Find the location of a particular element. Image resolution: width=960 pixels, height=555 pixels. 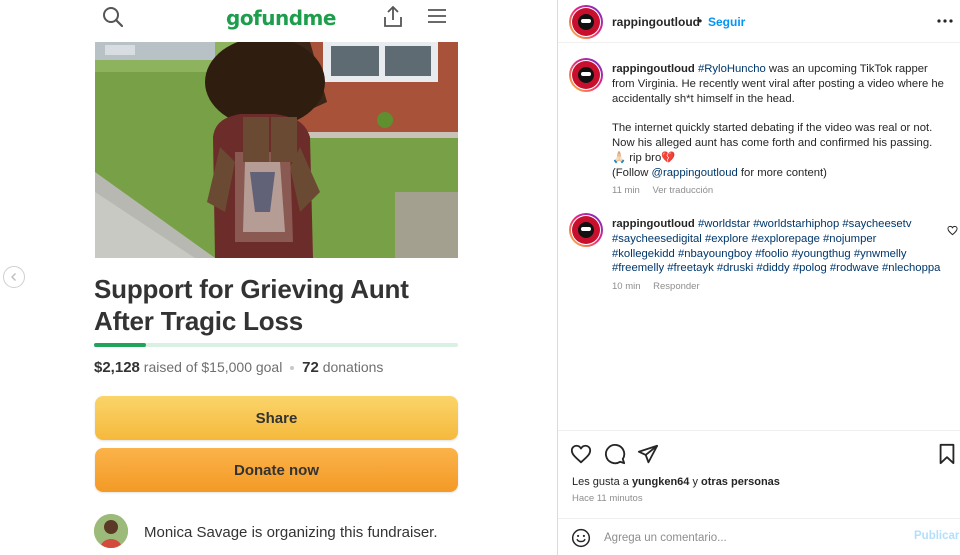

likes-summary: Les gusta a yungken64 y otras personas is located at coordinates (676, 482).